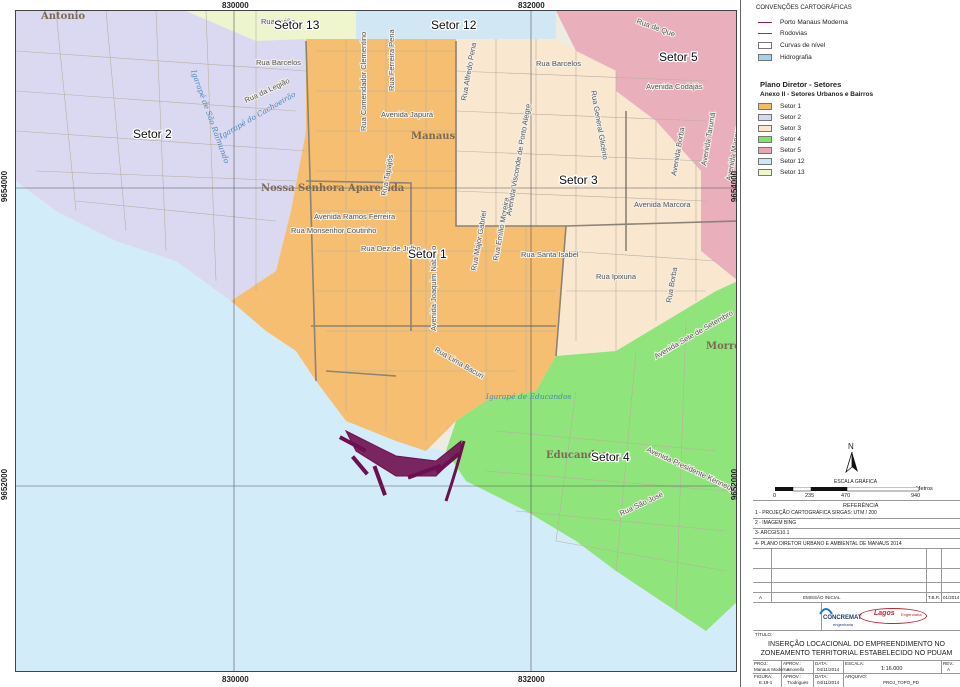 Image resolution: width=960 pixels, height=687 pixels. I want to click on coord-bottom-830000: 830000, so click(235, 679).